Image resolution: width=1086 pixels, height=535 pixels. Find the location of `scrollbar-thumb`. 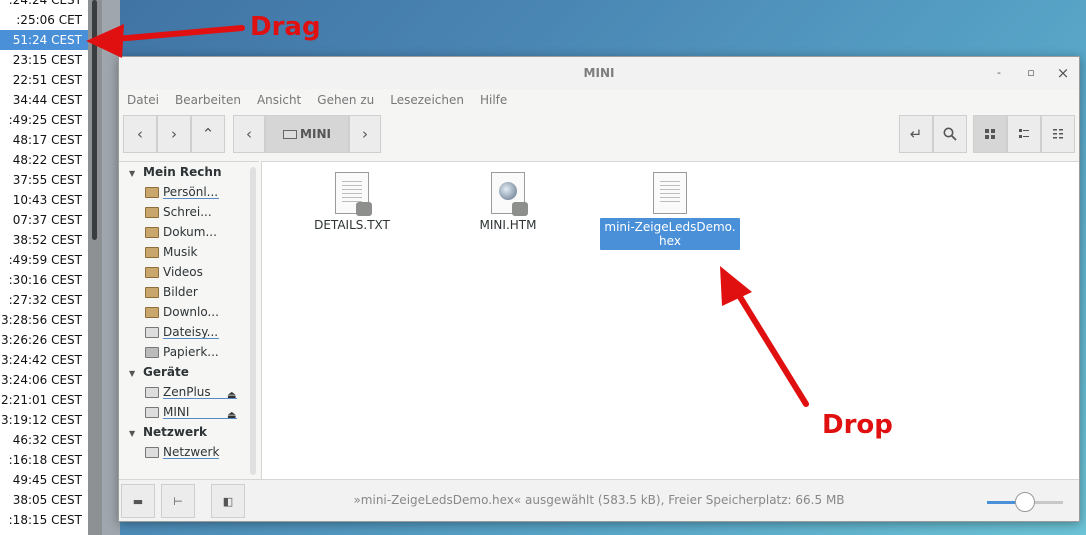

scrollbar-thumb is located at coordinates (94, 120).